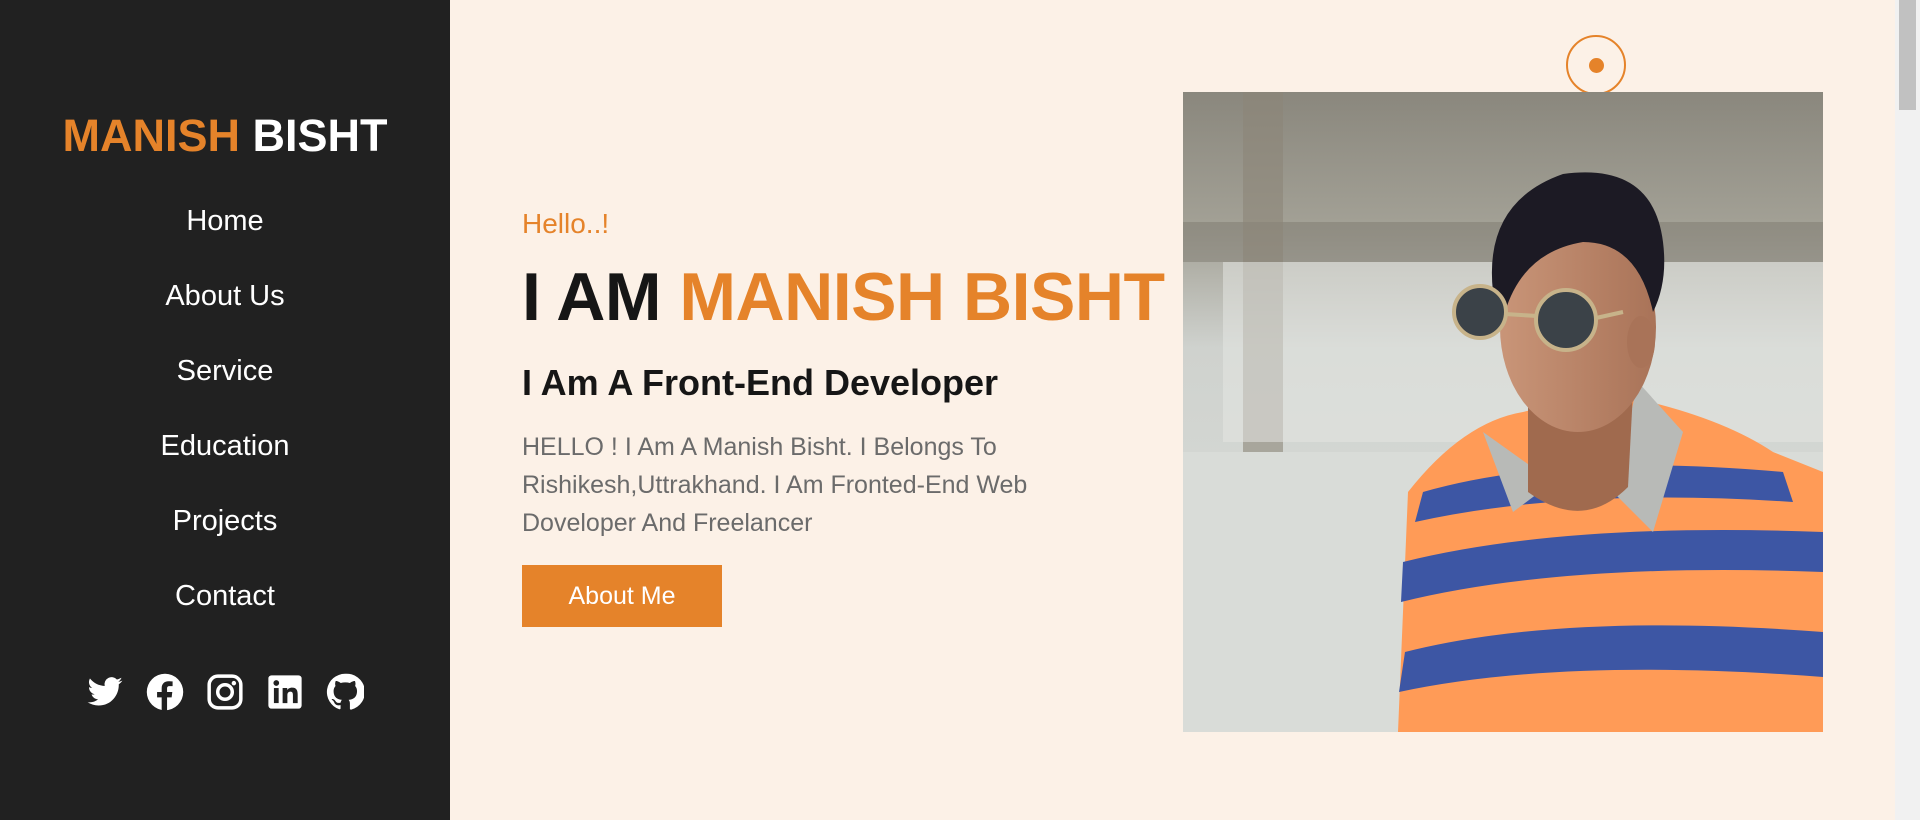 Image resolution: width=1920 pixels, height=820 pixels. Describe the element at coordinates (320, 135) in the screenshot. I see `logo-last-name: BISHT` at that location.